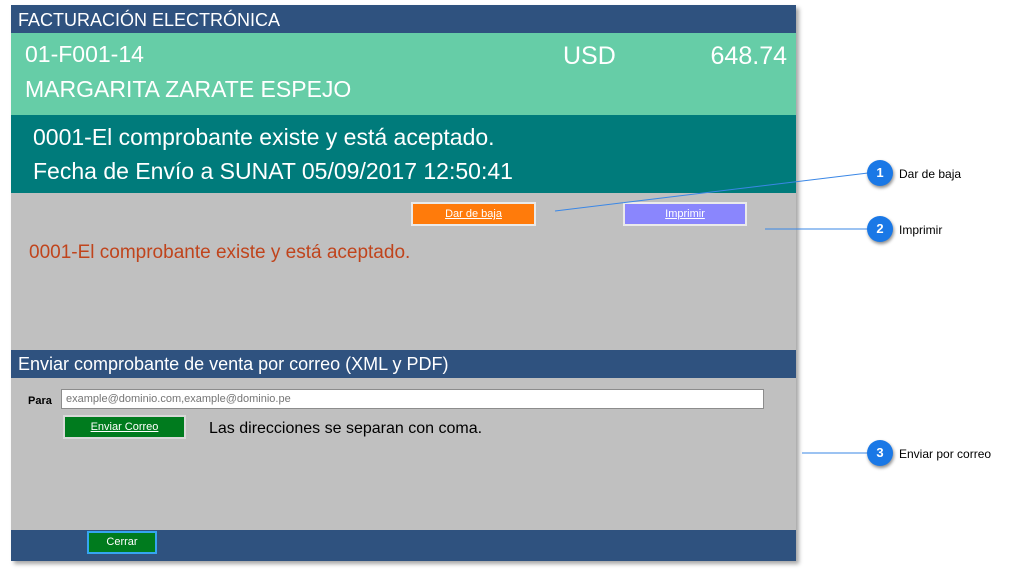 The image size is (1012, 575). What do you see at coordinates (921, 230) in the screenshot?
I see `callout-label-2: Imprimir` at bounding box center [921, 230].